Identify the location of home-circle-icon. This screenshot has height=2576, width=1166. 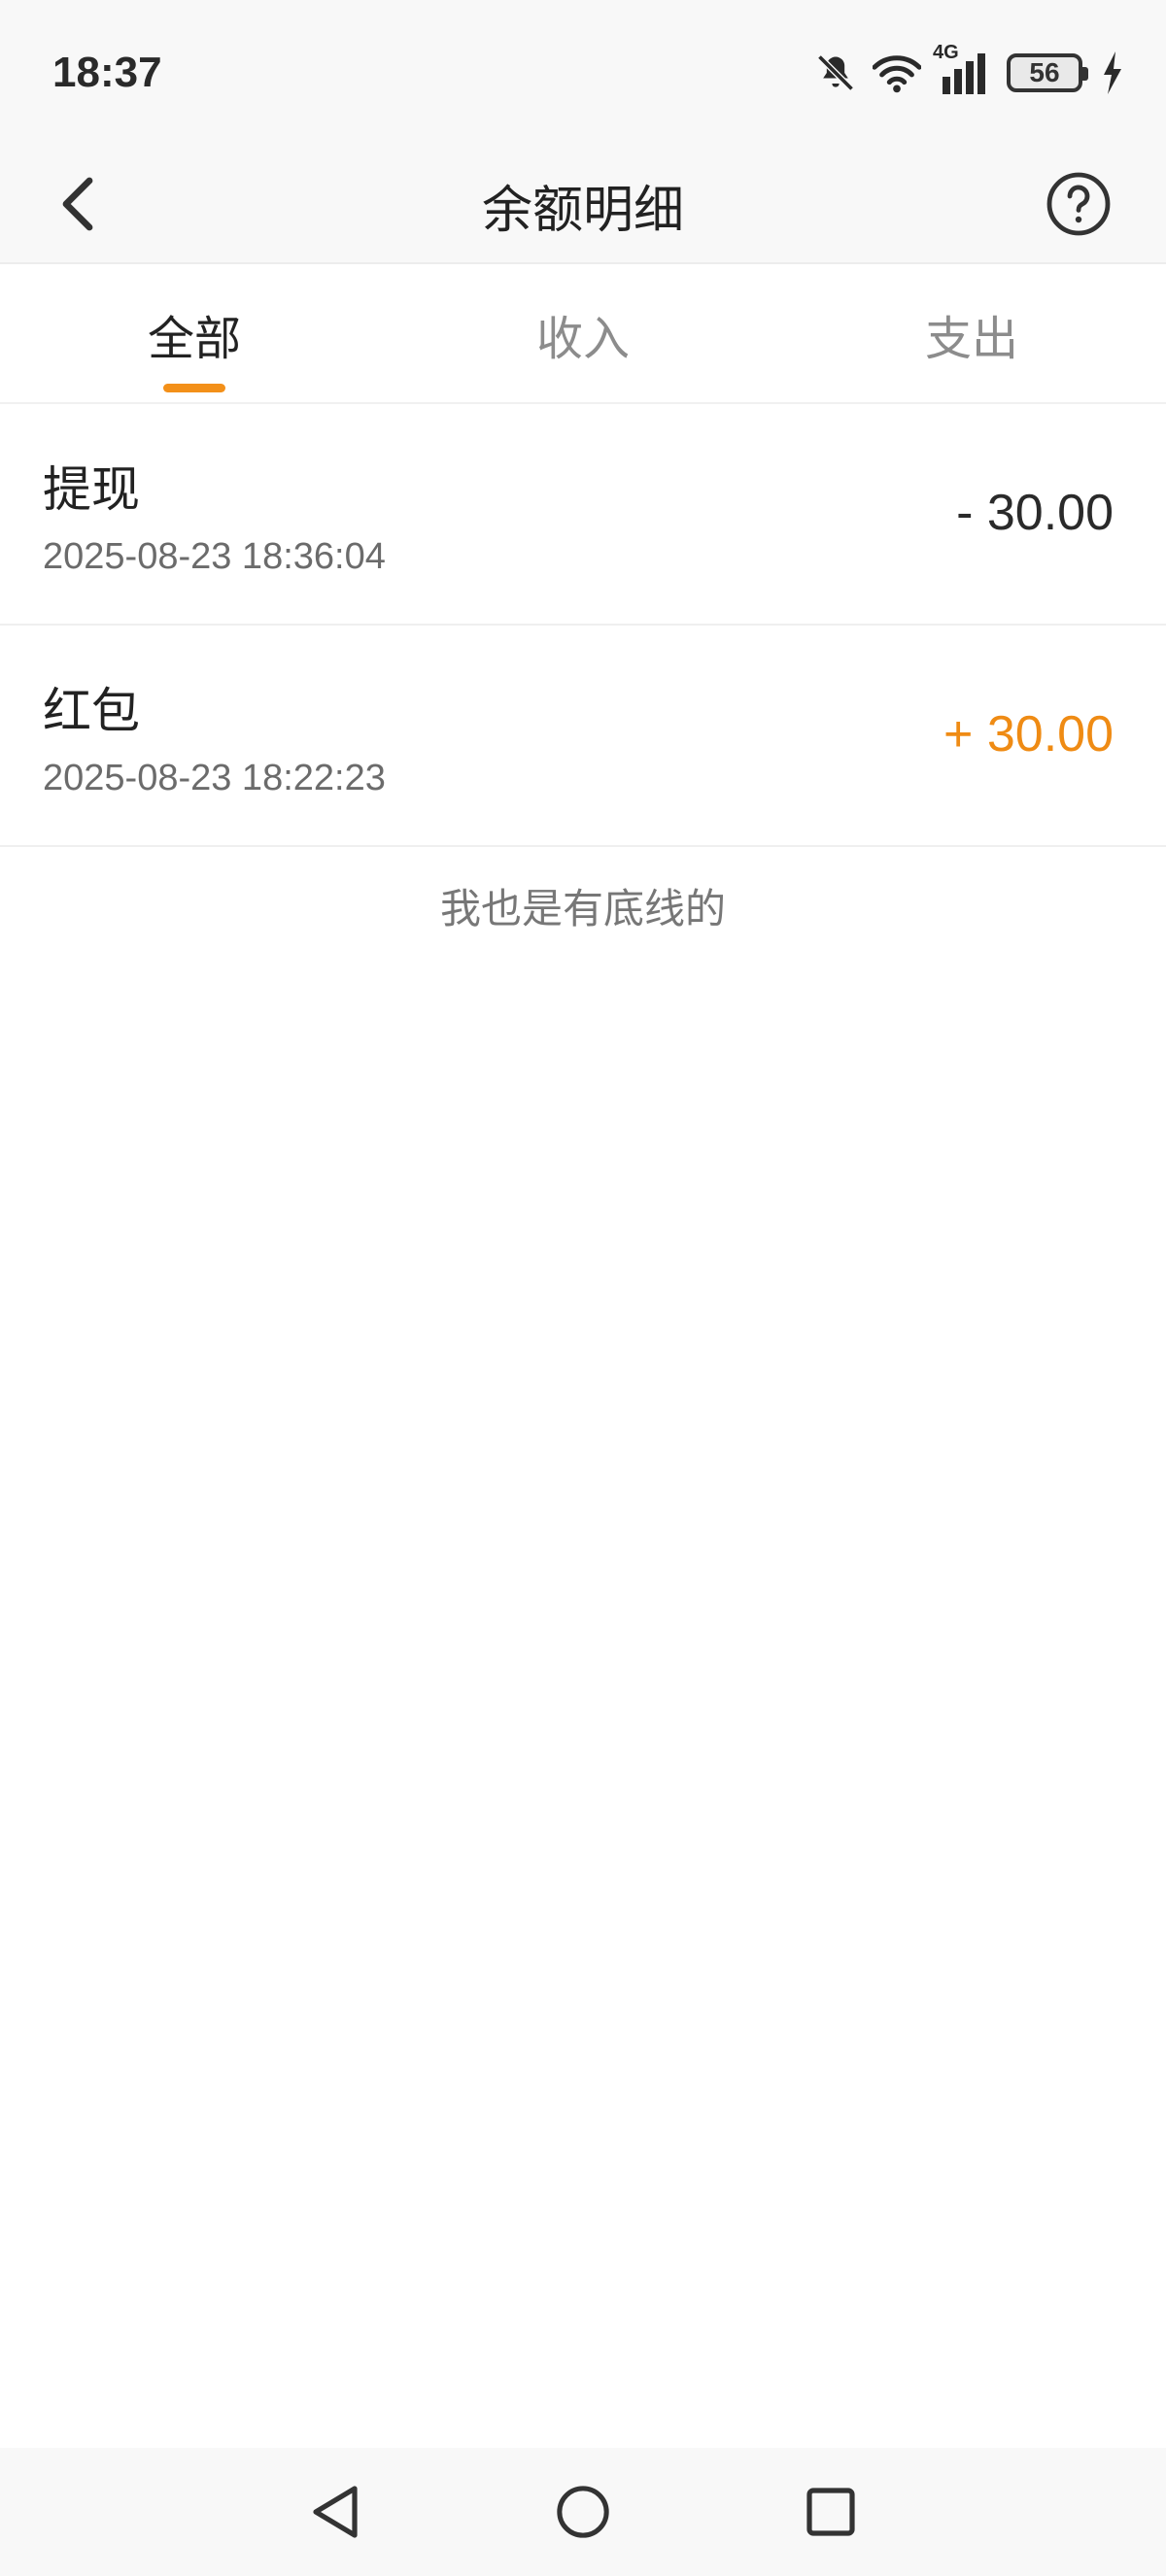
(583, 2512).